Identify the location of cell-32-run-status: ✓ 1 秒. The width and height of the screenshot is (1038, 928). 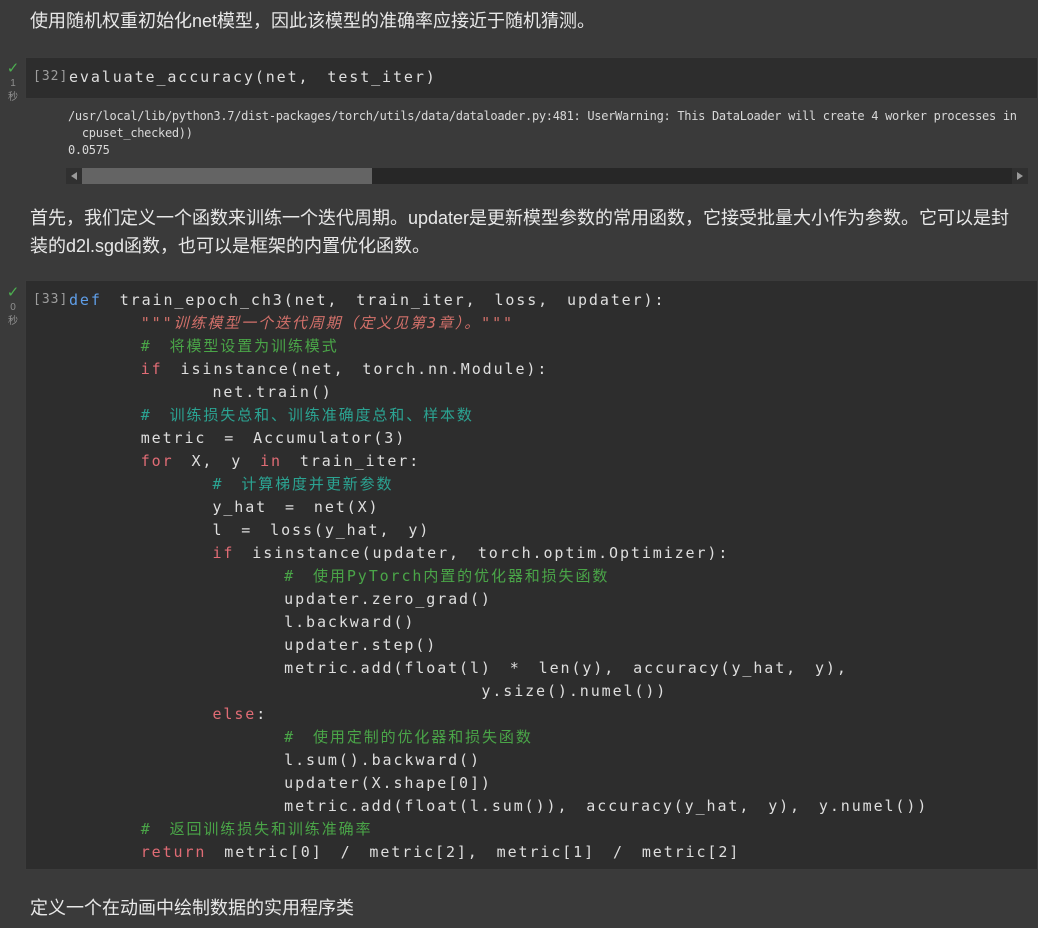
(13, 82).